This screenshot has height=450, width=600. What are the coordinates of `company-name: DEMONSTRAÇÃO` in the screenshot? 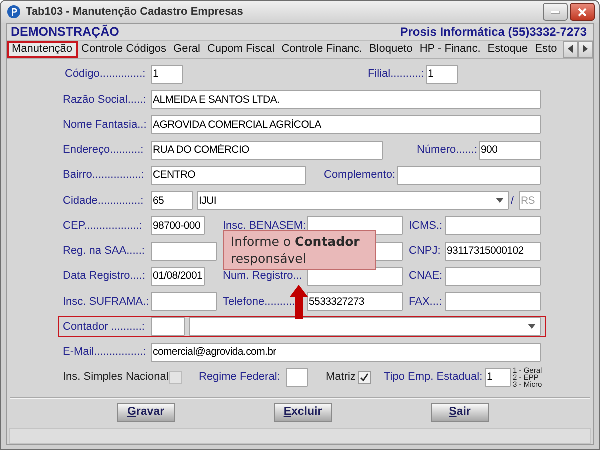 It's located at (65, 31).